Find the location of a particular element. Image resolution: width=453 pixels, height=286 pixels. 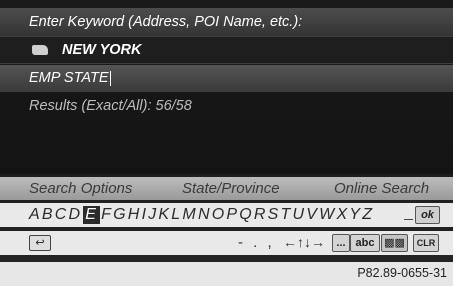

letter-keys: ABCDEFGHIJKLMNOPQRSTUVWXYZ is located at coordinates (201, 215).